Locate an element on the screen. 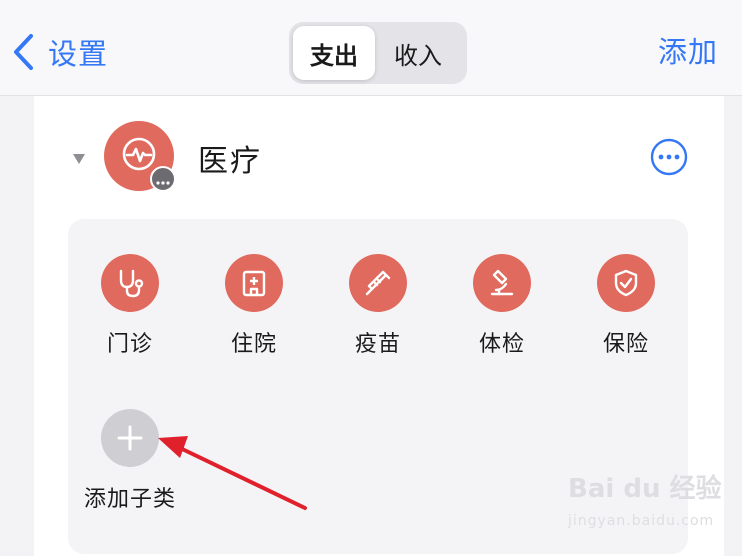 This screenshot has width=742, height=556. add-subcategory-label: 添加子类 is located at coordinates (129, 499).